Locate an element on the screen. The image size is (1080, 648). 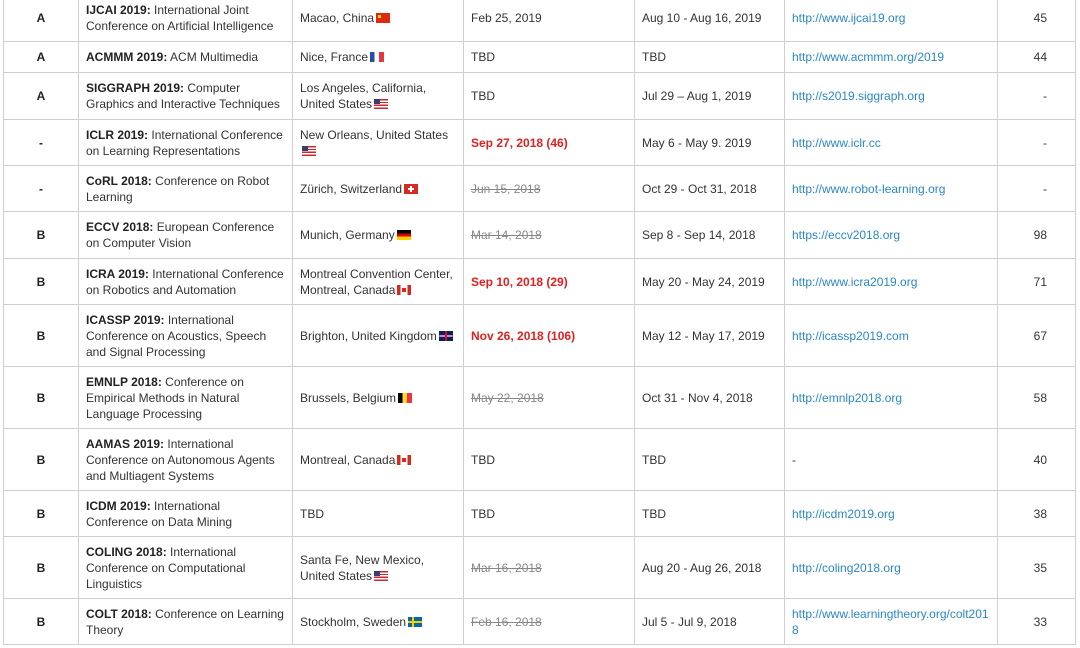
conference-url-link: http://www.robot-learning.org is located at coordinates (868, 189).